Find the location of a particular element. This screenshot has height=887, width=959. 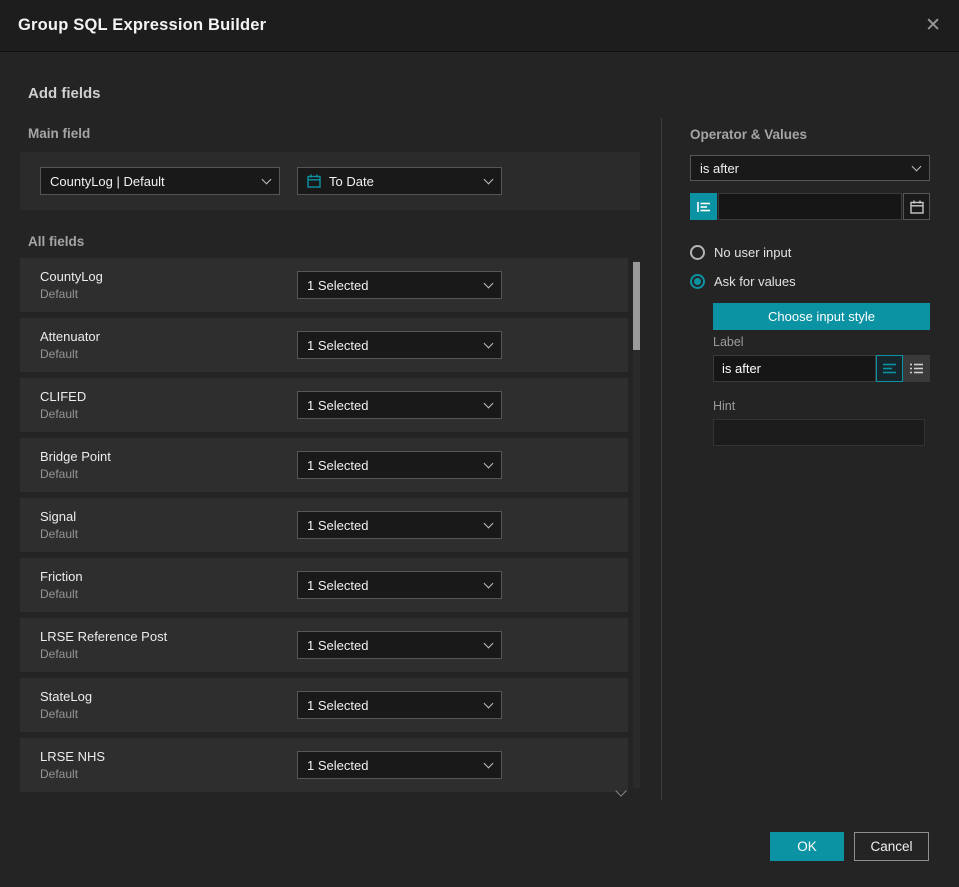

field-info: CountyLog Default is located at coordinates (168, 285).